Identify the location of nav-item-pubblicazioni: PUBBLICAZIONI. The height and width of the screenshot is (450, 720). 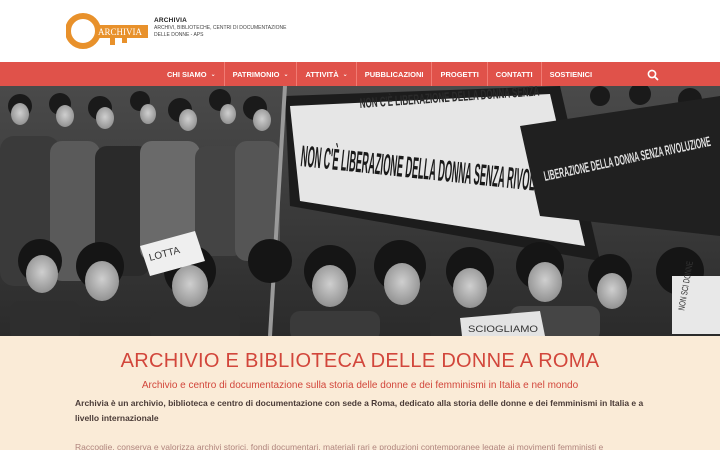
(395, 74).